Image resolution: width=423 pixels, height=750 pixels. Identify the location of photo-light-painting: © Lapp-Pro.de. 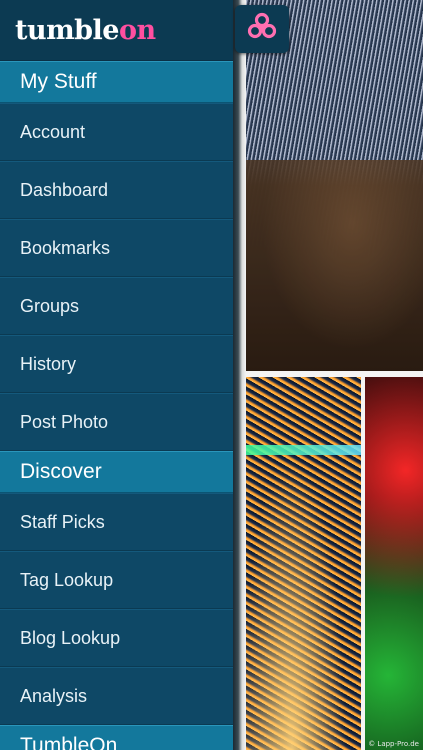
(394, 563).